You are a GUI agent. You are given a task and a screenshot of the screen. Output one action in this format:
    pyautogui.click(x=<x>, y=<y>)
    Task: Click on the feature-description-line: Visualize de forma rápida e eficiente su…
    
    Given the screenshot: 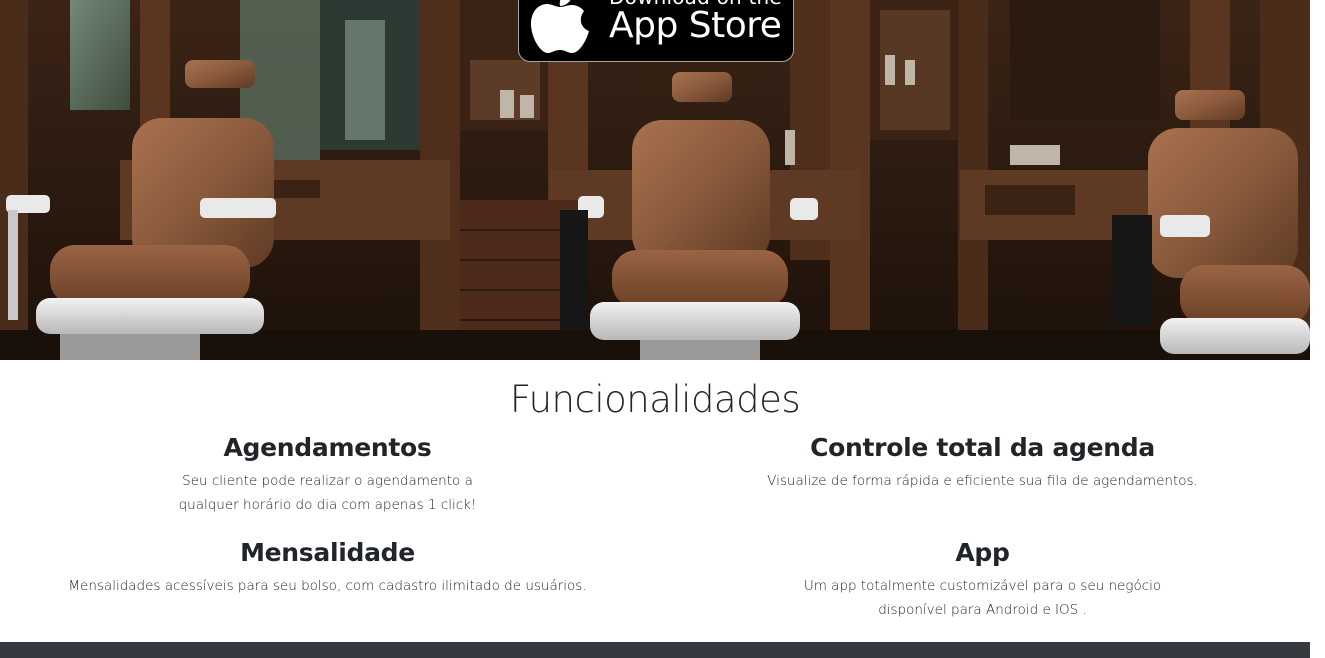 What is the action you would take?
    pyautogui.click(x=982, y=481)
    